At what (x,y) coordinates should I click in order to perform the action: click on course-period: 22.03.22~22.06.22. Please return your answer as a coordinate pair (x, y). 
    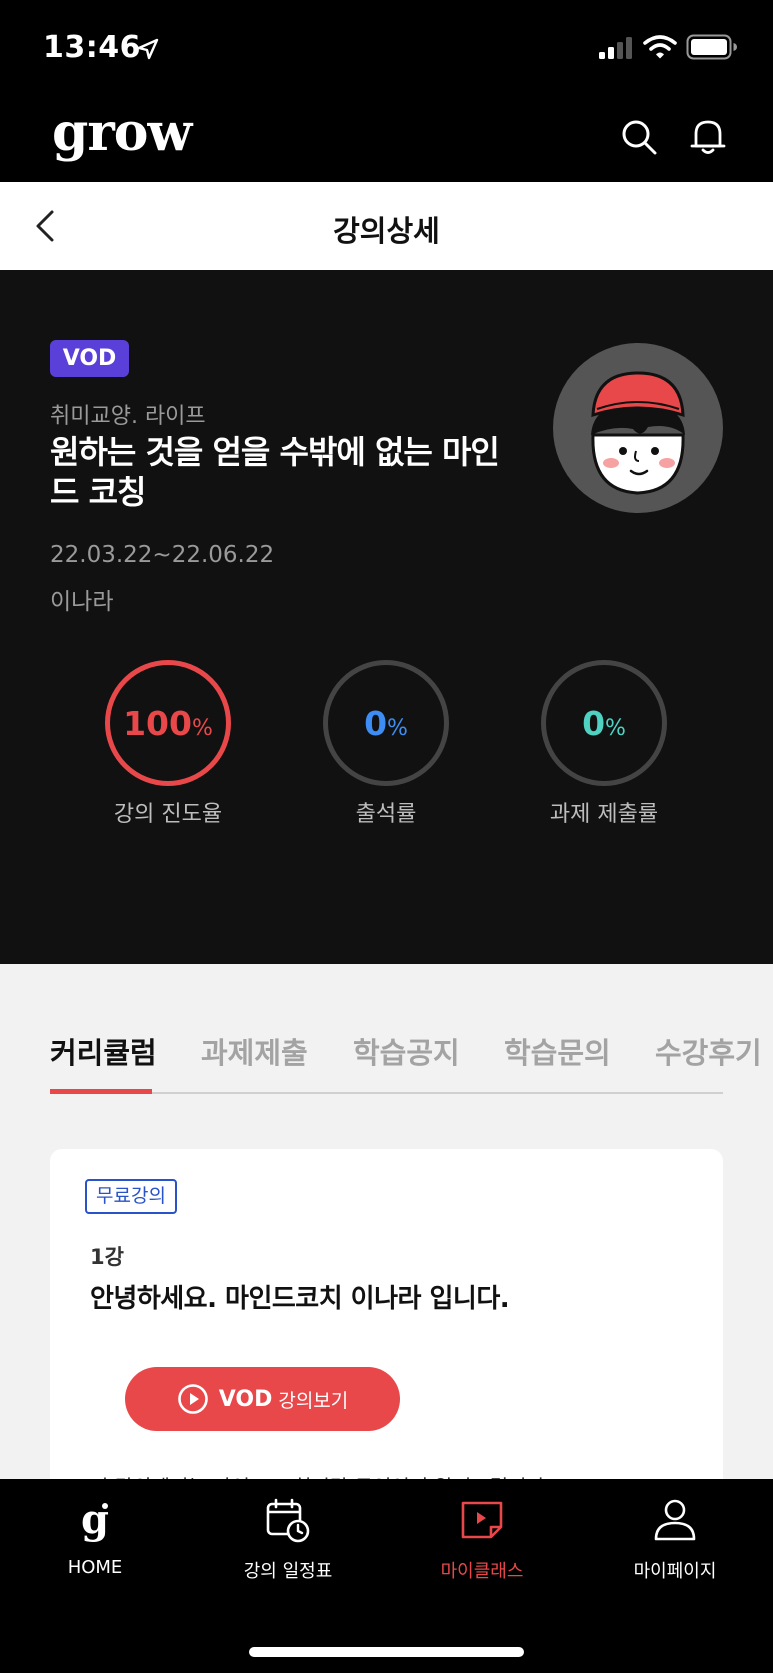
    Looking at the image, I should click on (162, 555).